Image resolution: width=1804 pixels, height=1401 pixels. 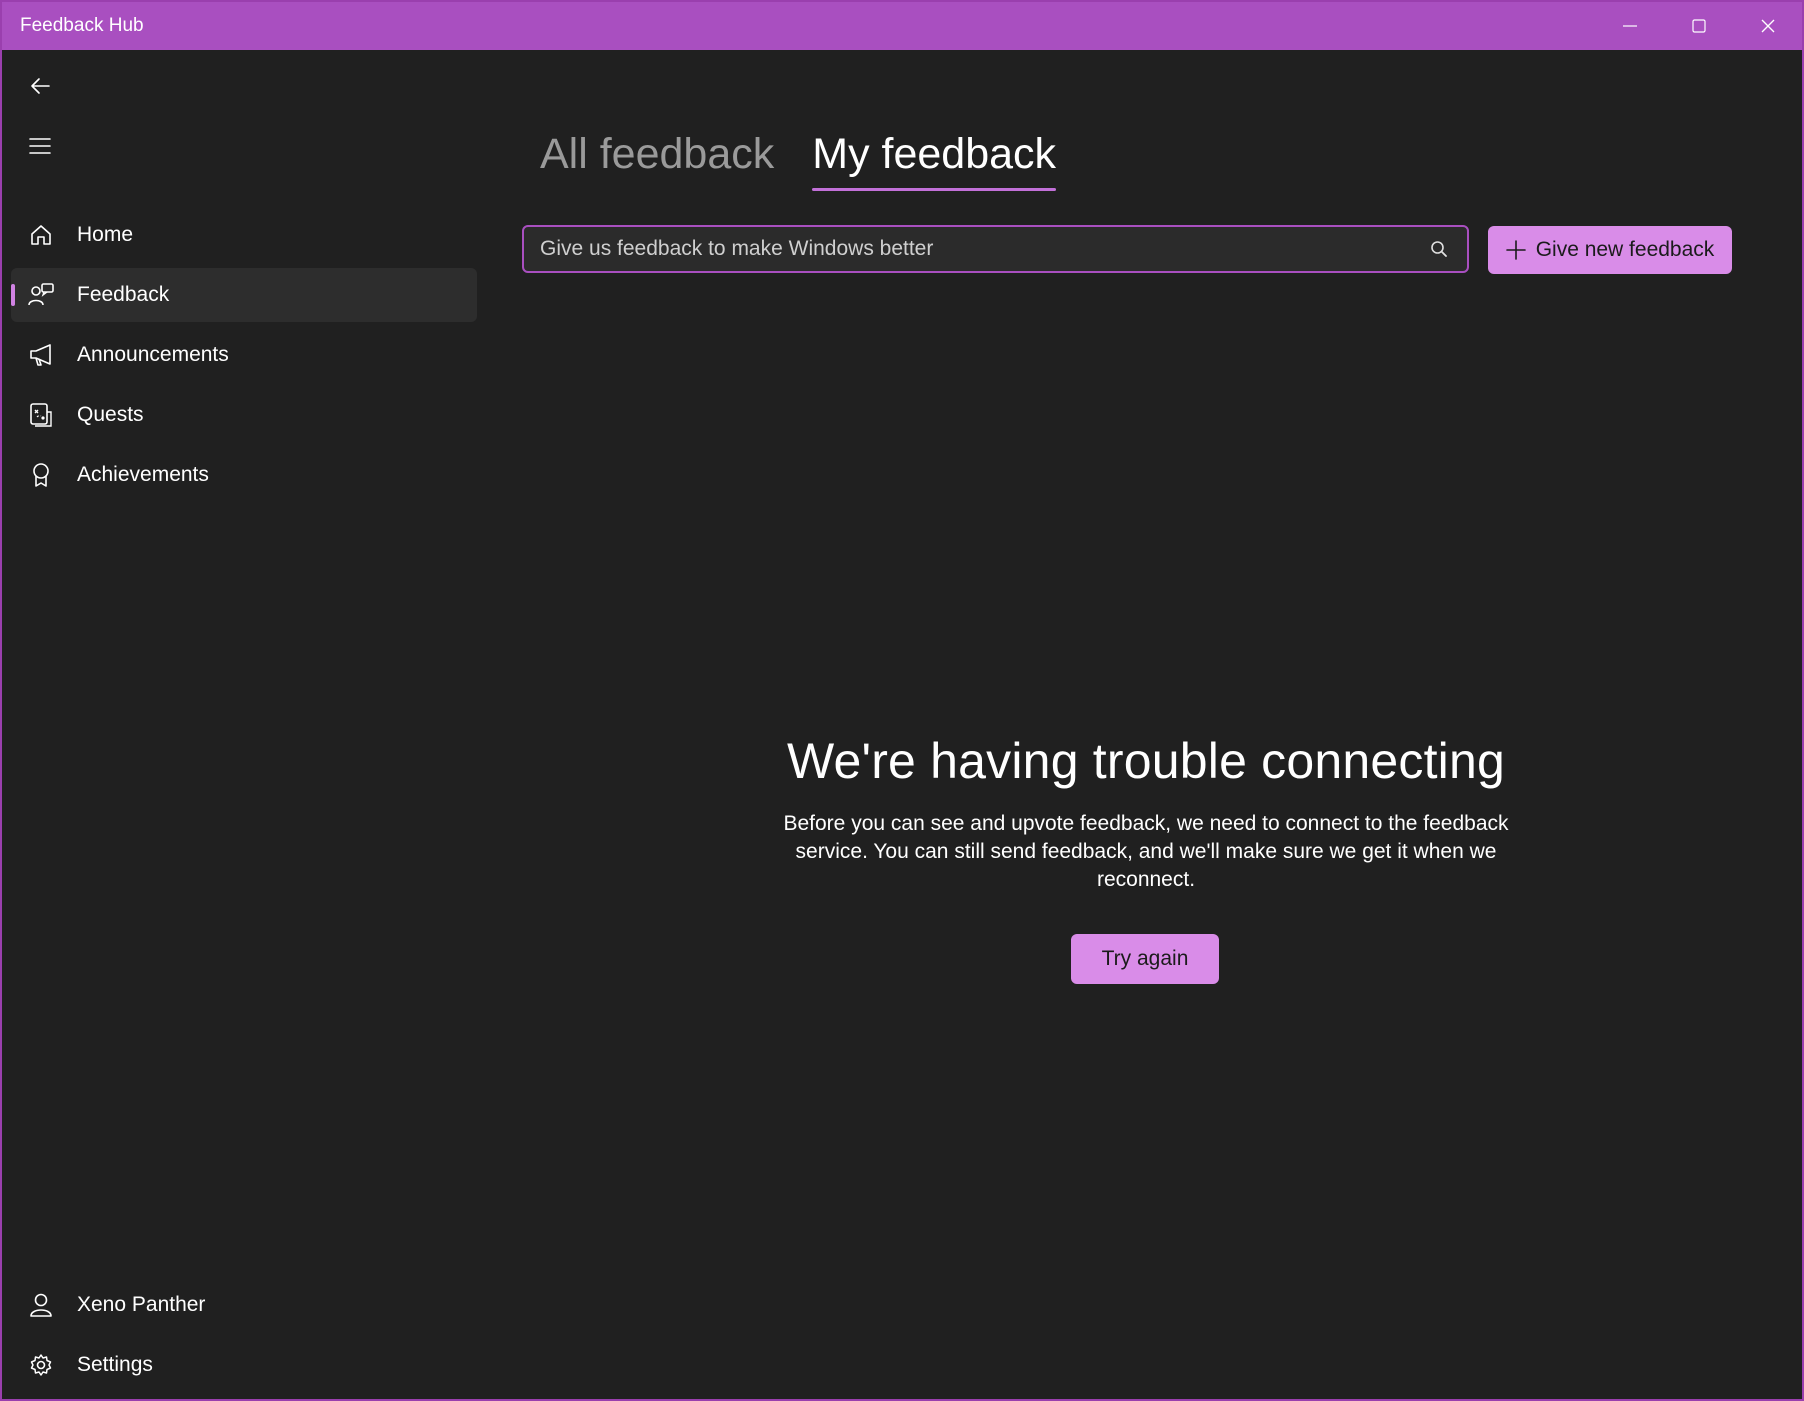 I want to click on tab-label: All feedback, so click(x=657, y=154).